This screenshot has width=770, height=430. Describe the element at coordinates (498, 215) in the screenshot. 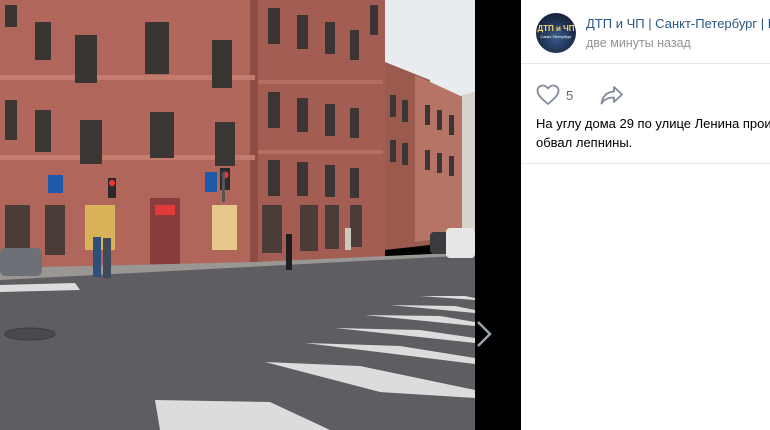

I see `next-photo-area` at that location.